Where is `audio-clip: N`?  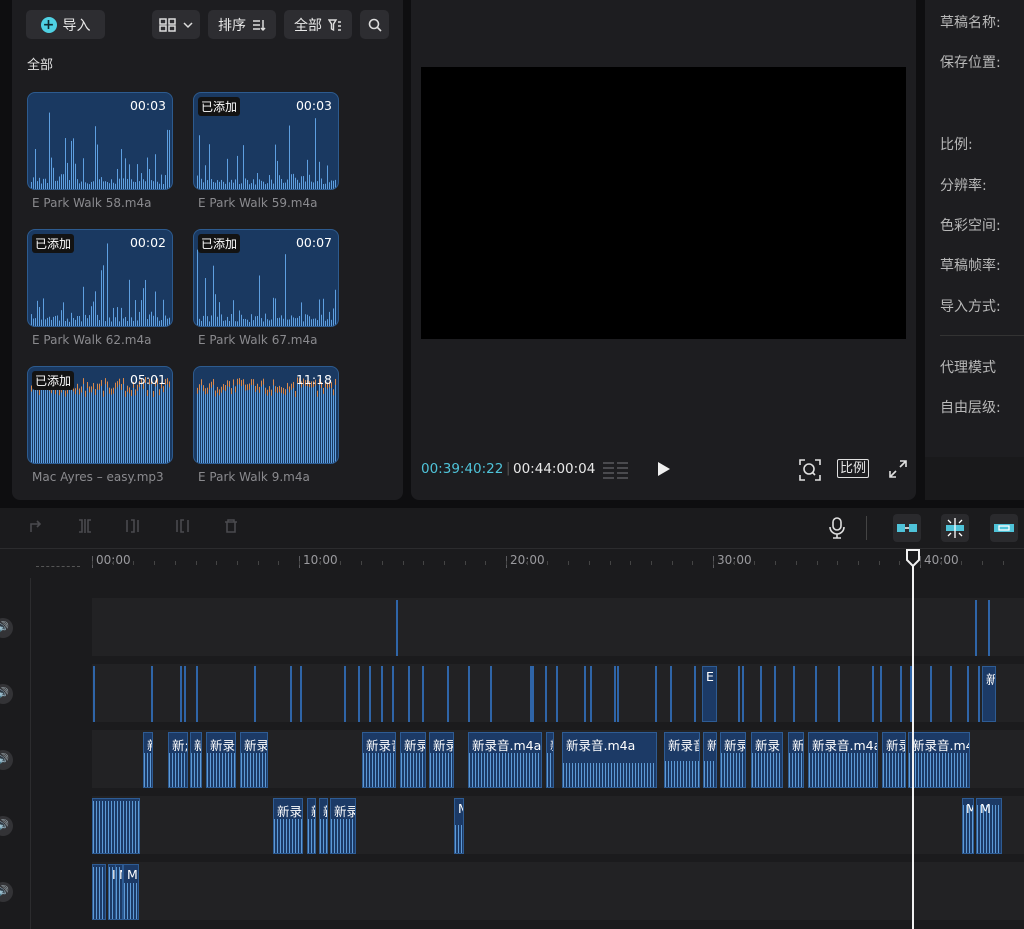
audio-clip: N is located at coordinates (119, 892).